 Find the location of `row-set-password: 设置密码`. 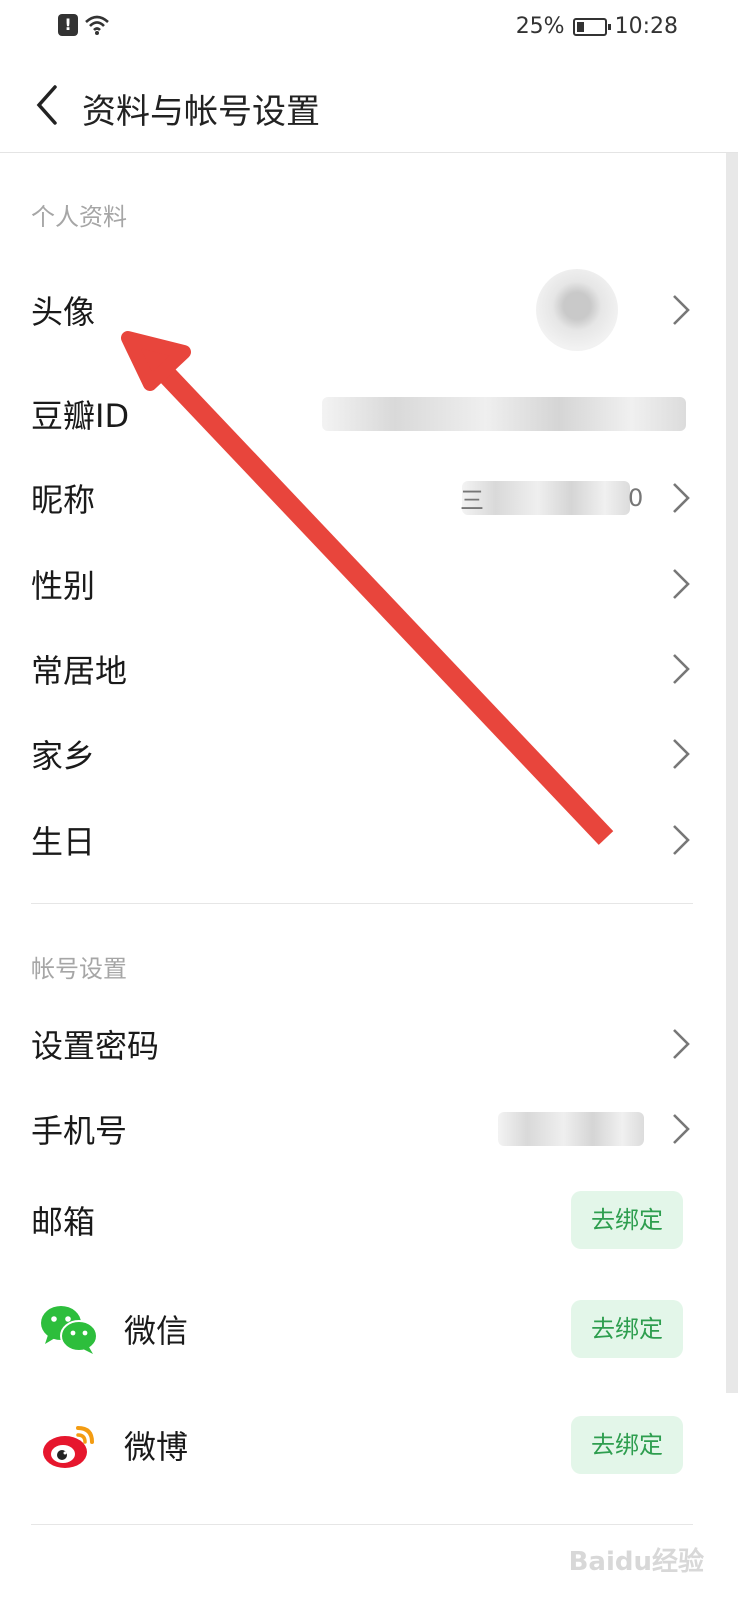

row-set-password: 设置密码 is located at coordinates (355, 1044).